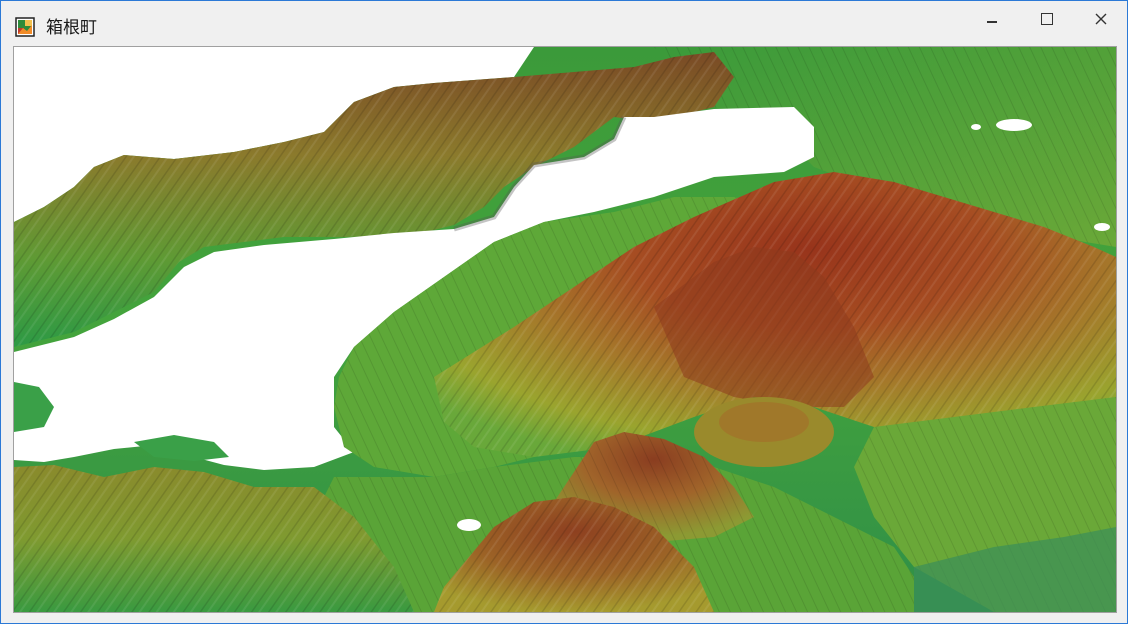 The width and height of the screenshot is (1128, 624). I want to click on maximize-icon, so click(1047, 19).